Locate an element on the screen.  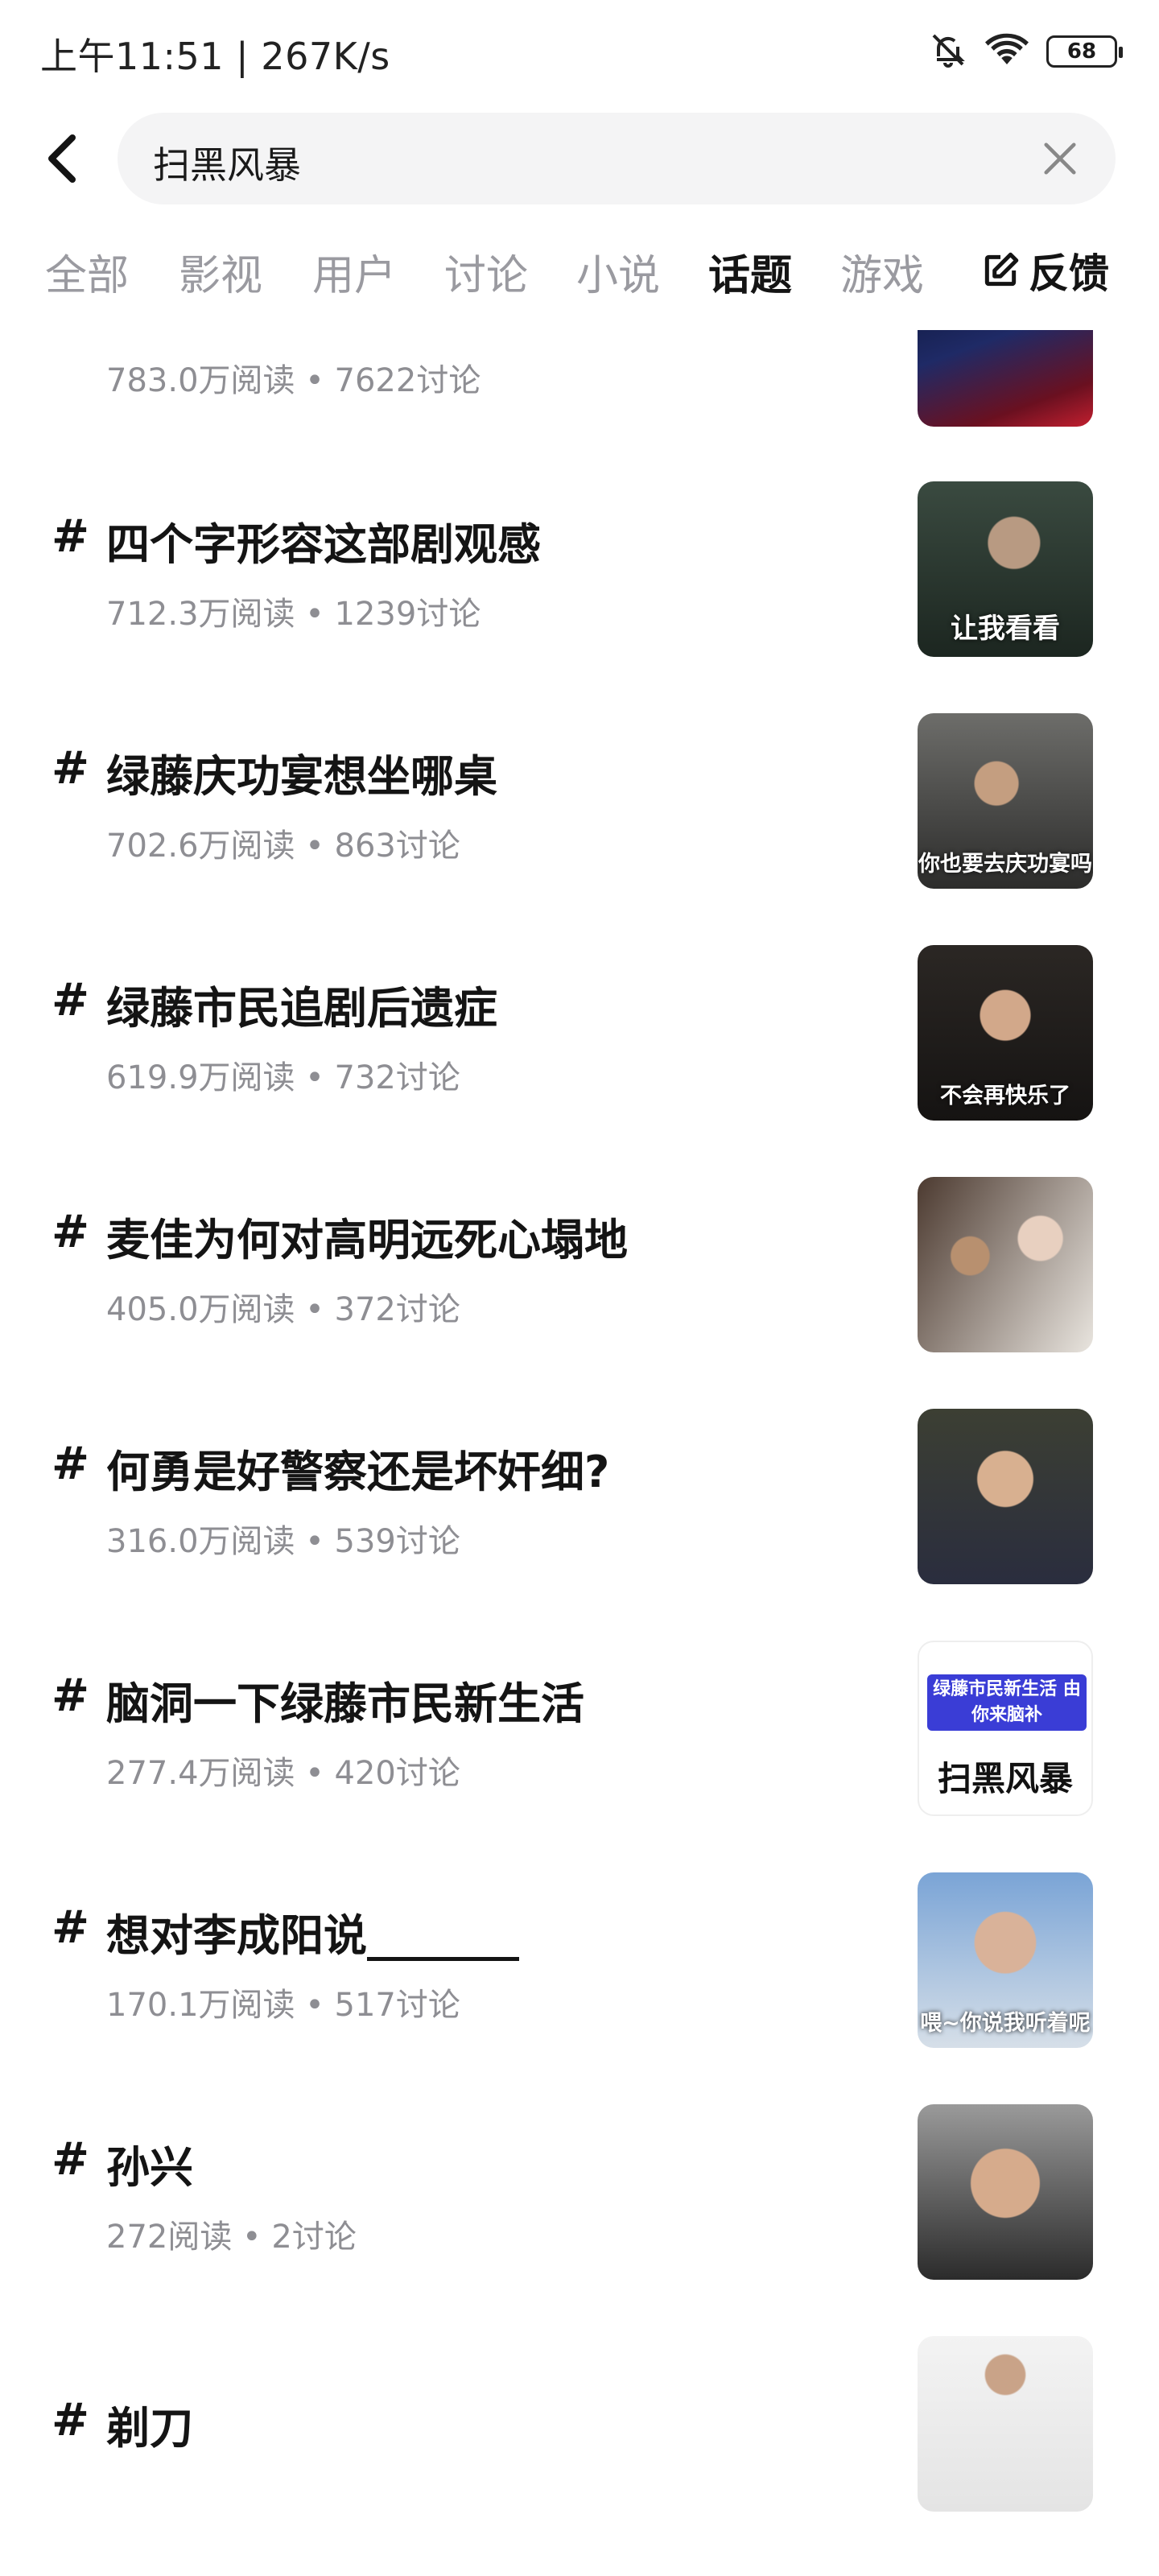
topic-title: 剃刀 is located at coordinates (149, 2428).